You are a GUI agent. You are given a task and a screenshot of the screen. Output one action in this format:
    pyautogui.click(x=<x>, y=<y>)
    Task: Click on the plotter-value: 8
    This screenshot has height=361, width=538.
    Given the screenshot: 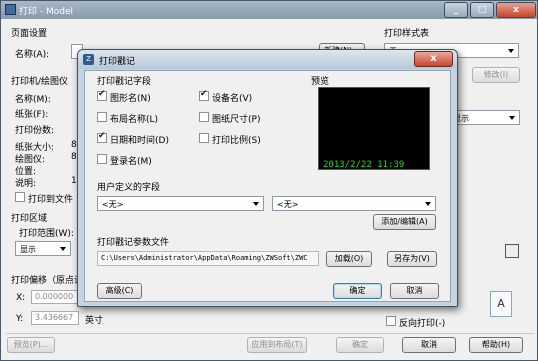 What is the action you would take?
    pyautogui.click(x=74, y=157)
    